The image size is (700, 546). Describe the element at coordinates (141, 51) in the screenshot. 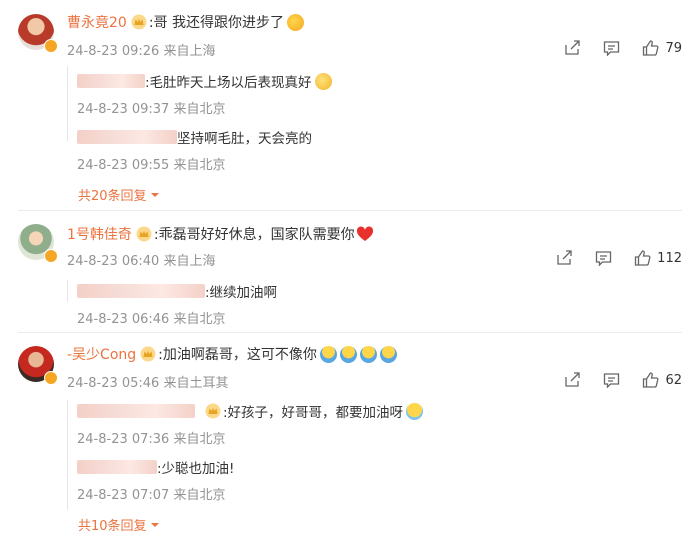

I see `comment-meta: 24-8-23 09:26 来自上海` at that location.